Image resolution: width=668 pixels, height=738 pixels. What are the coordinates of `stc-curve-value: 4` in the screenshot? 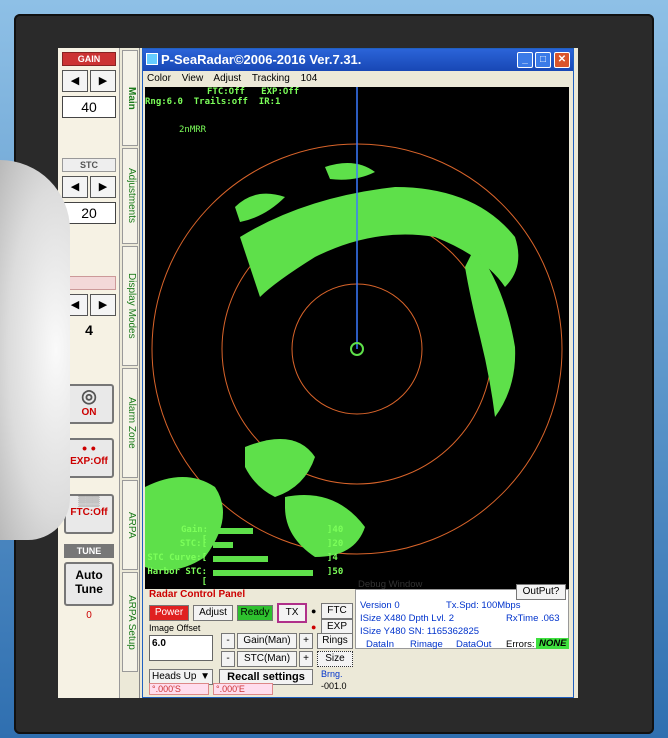 It's located at (89, 330).